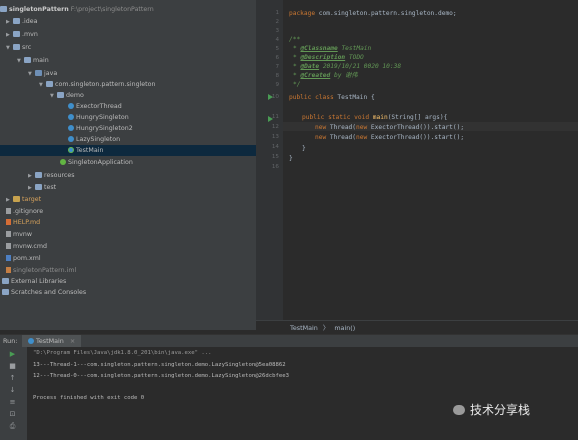 Image resolution: width=578 pixels, height=440 pixels. I want to click on tree-item-label: HungrySingleton2, so click(104, 128).